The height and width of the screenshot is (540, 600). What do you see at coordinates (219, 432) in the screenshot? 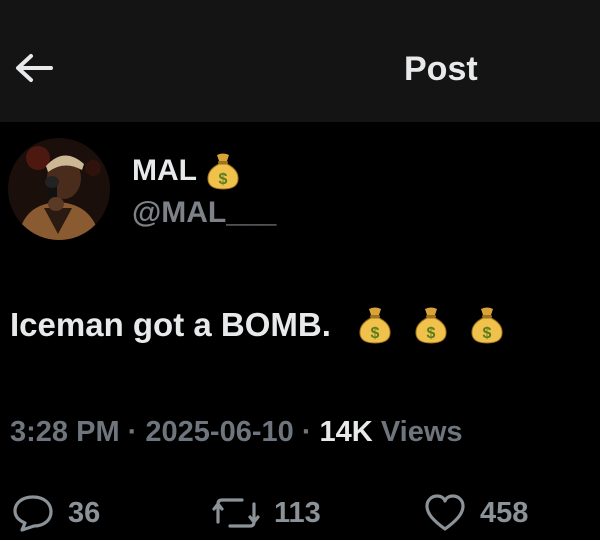
I see `post-date: 2025-06-10` at bounding box center [219, 432].